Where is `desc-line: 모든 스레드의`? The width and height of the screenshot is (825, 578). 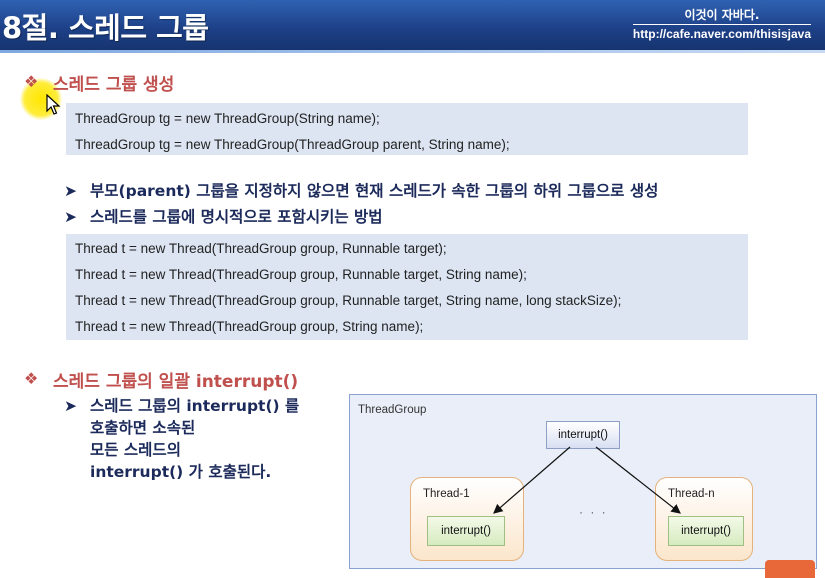
desc-line: 모든 스레드의 is located at coordinates (135, 450).